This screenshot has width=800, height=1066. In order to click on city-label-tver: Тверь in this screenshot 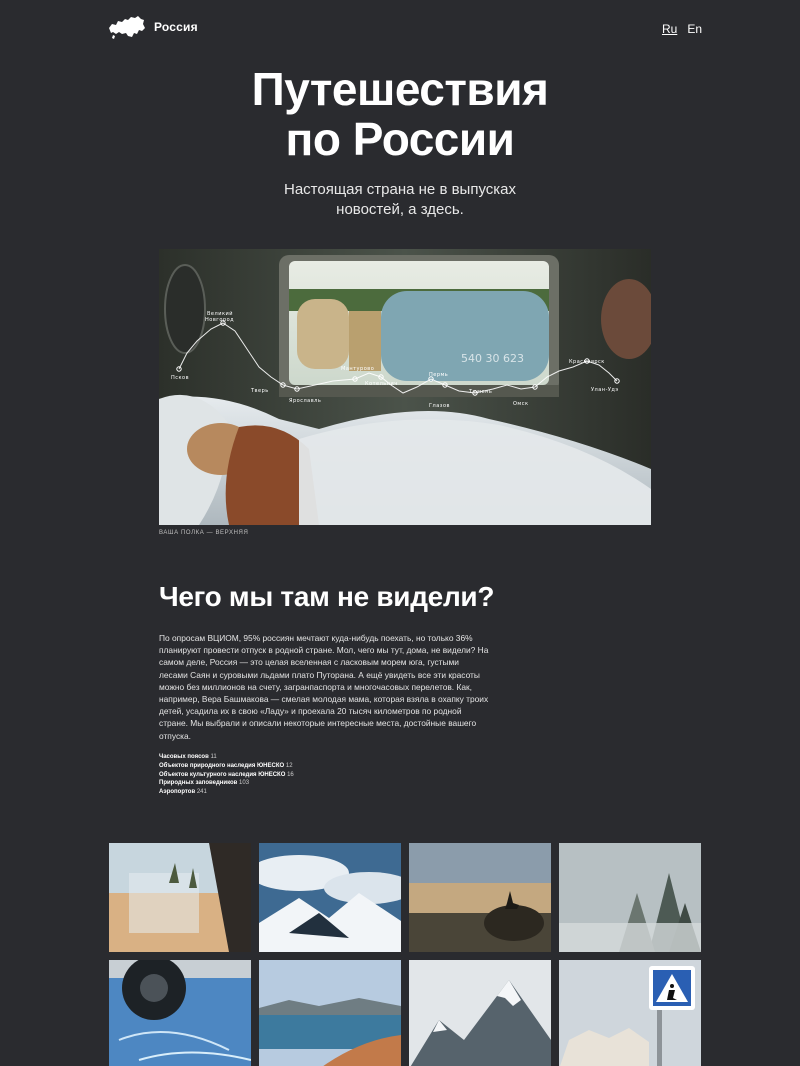, I will do `click(259, 391)`.